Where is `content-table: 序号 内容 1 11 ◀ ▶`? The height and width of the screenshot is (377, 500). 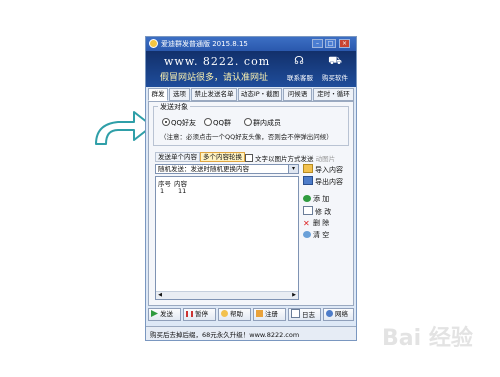 content-table: 序号 内容 1 11 ◀ ▶ is located at coordinates (227, 238).